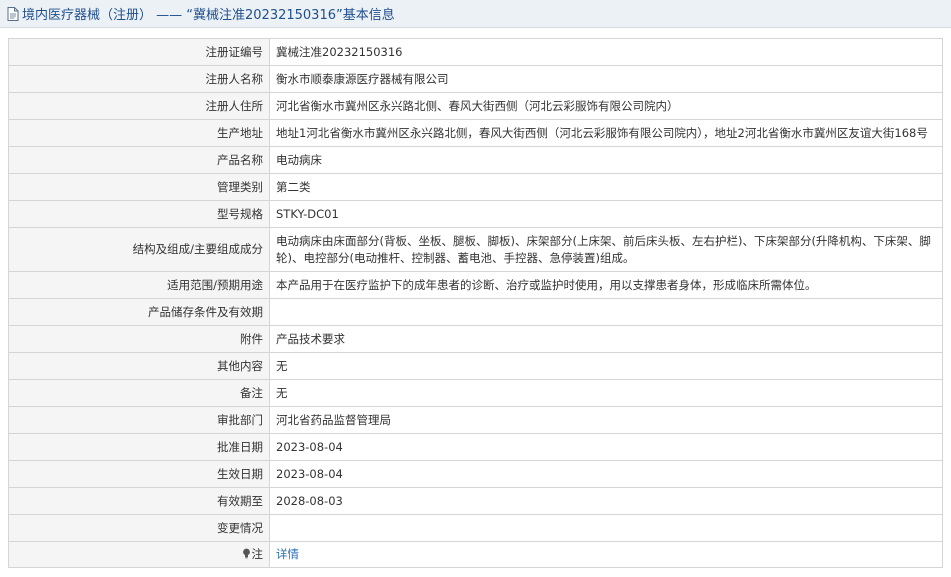  I want to click on row-label: 注册证编号, so click(139, 52).